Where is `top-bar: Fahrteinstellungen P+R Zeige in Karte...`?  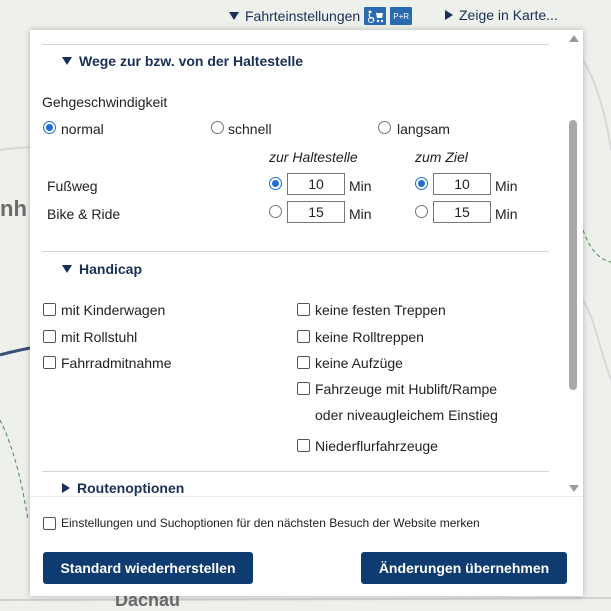
top-bar: Fahrteinstellungen P+R Zeige in Karte... is located at coordinates (305, 15).